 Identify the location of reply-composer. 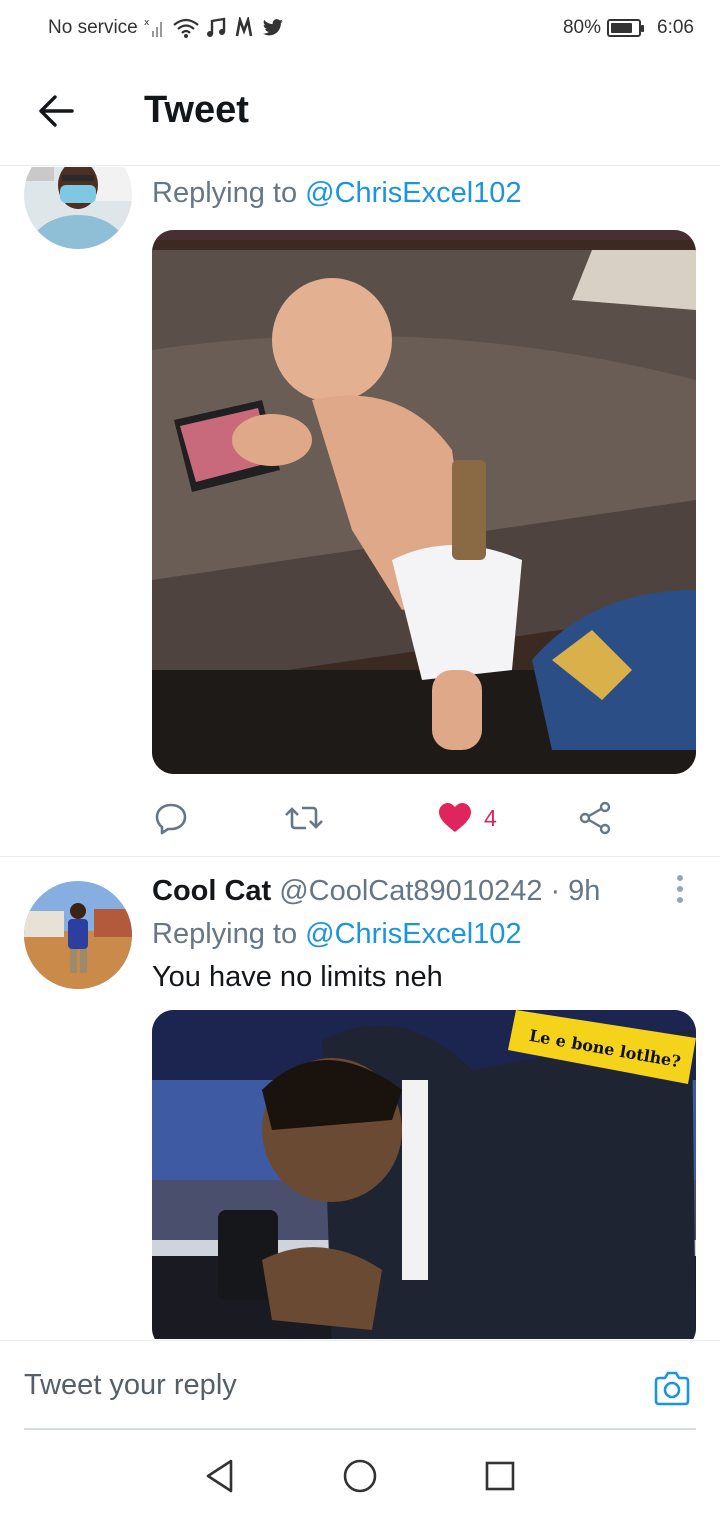
(360, 1385).